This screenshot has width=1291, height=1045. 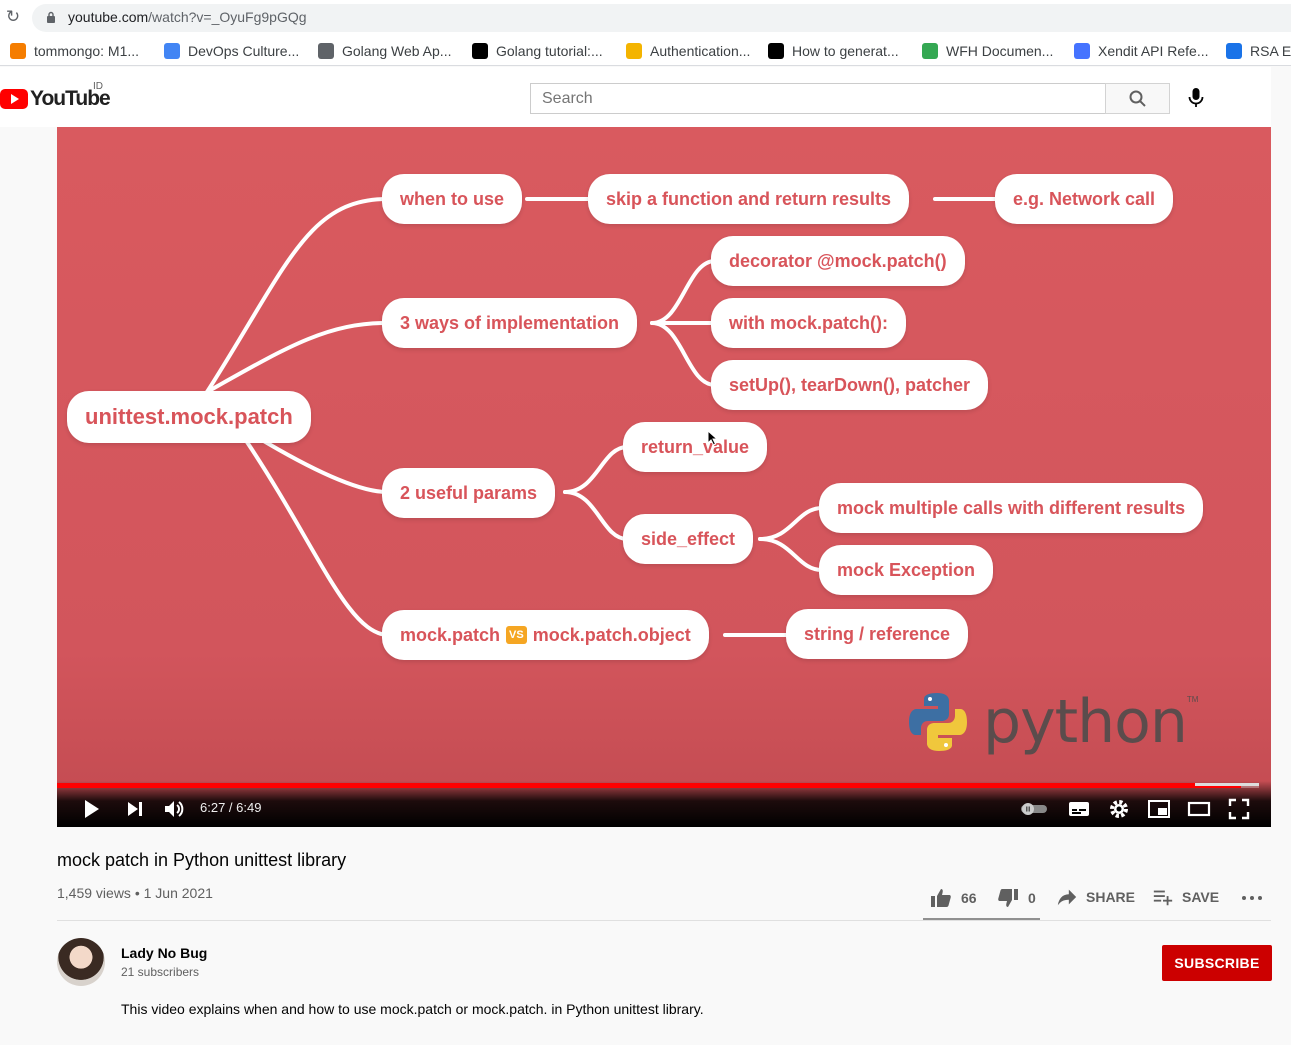 What do you see at coordinates (611, 634) in the screenshot?
I see `node-label-b: mock.patch.object` at bounding box center [611, 634].